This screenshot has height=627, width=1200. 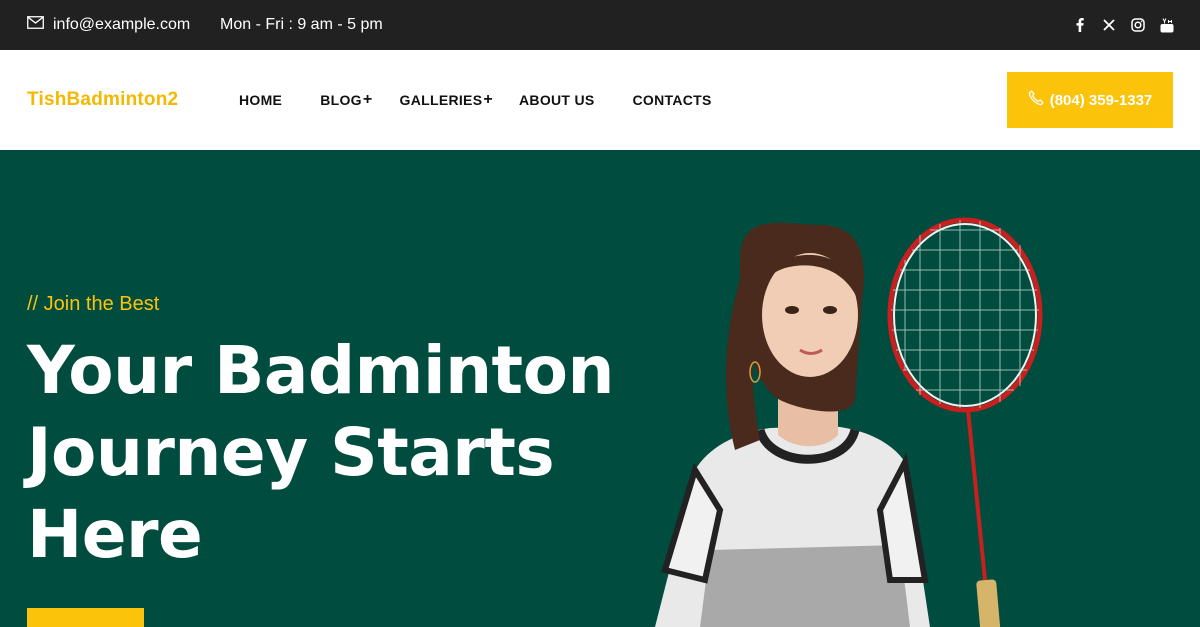 What do you see at coordinates (121, 25) in the screenshot?
I see `email-text: info@example.com` at bounding box center [121, 25].